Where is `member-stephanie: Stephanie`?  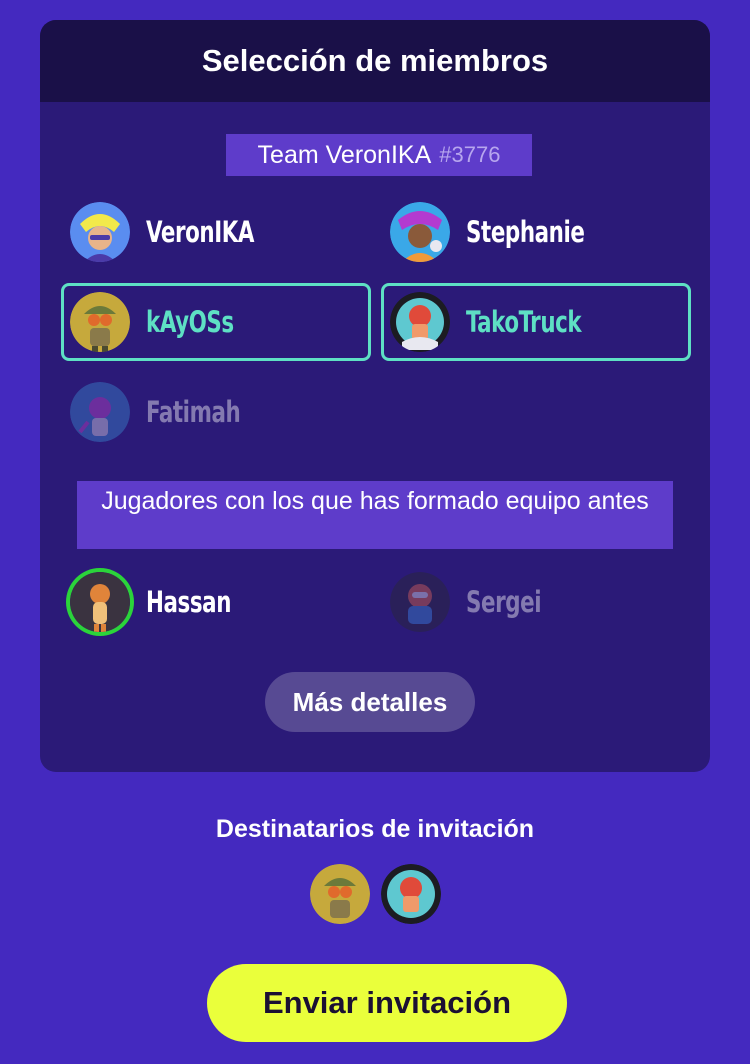 member-stephanie: Stephanie is located at coordinates (536, 232).